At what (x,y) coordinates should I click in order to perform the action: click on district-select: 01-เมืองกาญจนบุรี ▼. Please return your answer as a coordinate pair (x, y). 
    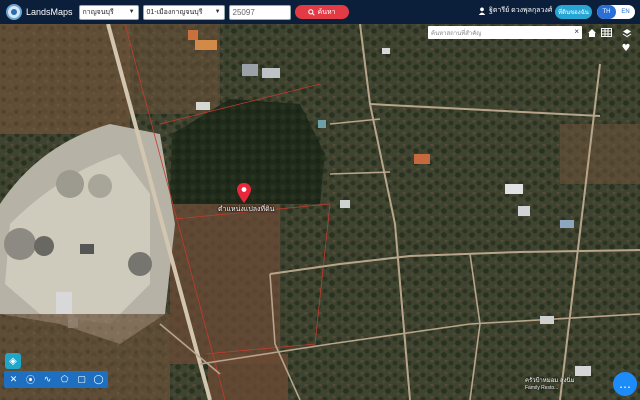
    Looking at the image, I should click on (183, 12).